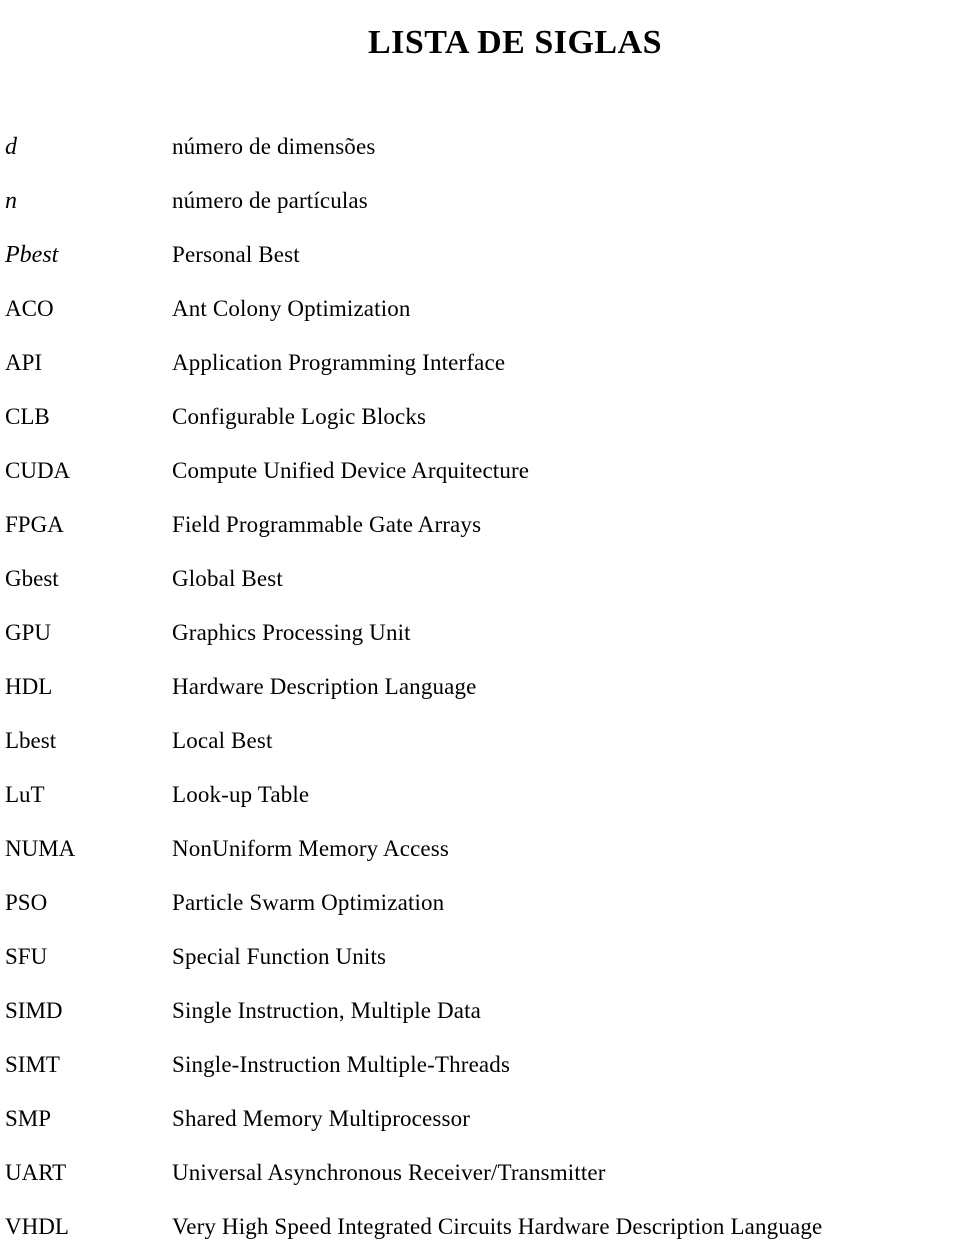 The image size is (960, 1254). Describe the element at coordinates (11, 201) in the screenshot. I see `glossary-term: n` at that location.